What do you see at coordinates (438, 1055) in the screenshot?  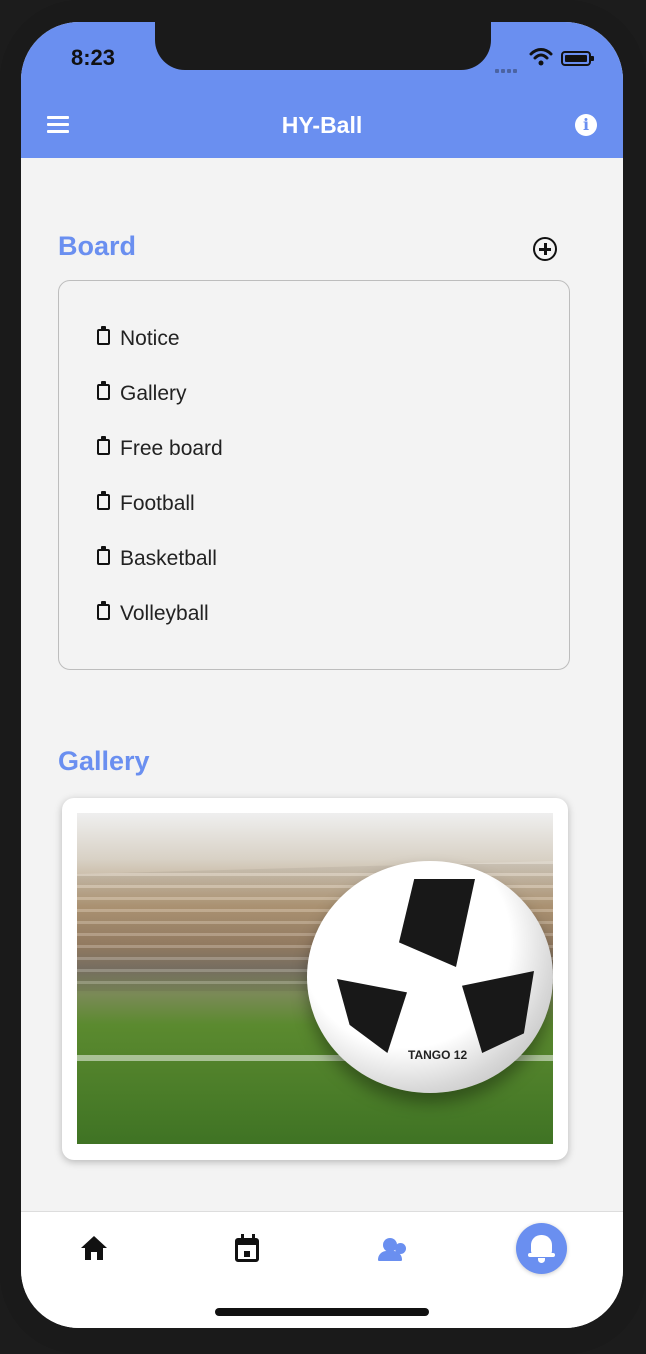 I see `ball-model-text: TANGO 12` at bounding box center [438, 1055].